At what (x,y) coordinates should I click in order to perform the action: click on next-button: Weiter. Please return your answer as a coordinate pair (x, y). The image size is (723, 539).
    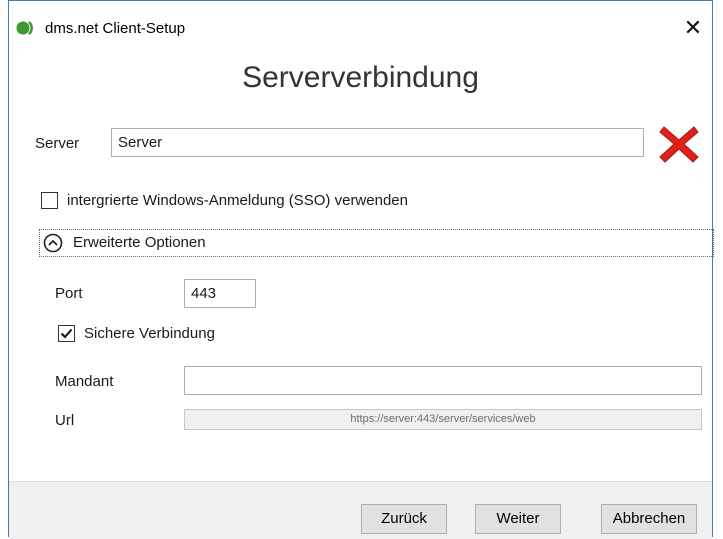
    Looking at the image, I should click on (518, 519).